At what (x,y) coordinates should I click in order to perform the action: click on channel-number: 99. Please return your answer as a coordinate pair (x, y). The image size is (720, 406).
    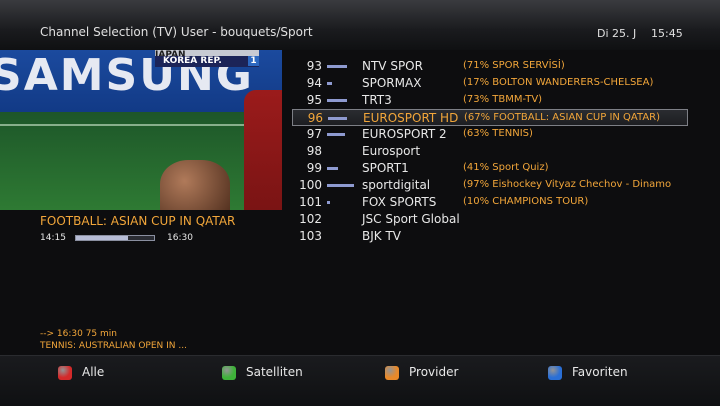
    Looking at the image, I should click on (314, 168).